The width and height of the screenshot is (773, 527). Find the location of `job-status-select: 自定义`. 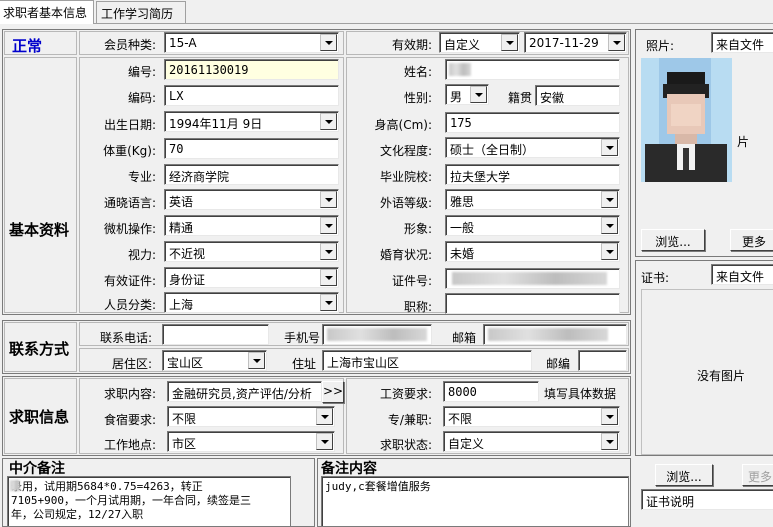

job-status-select: 自定义 is located at coordinates (531, 441).